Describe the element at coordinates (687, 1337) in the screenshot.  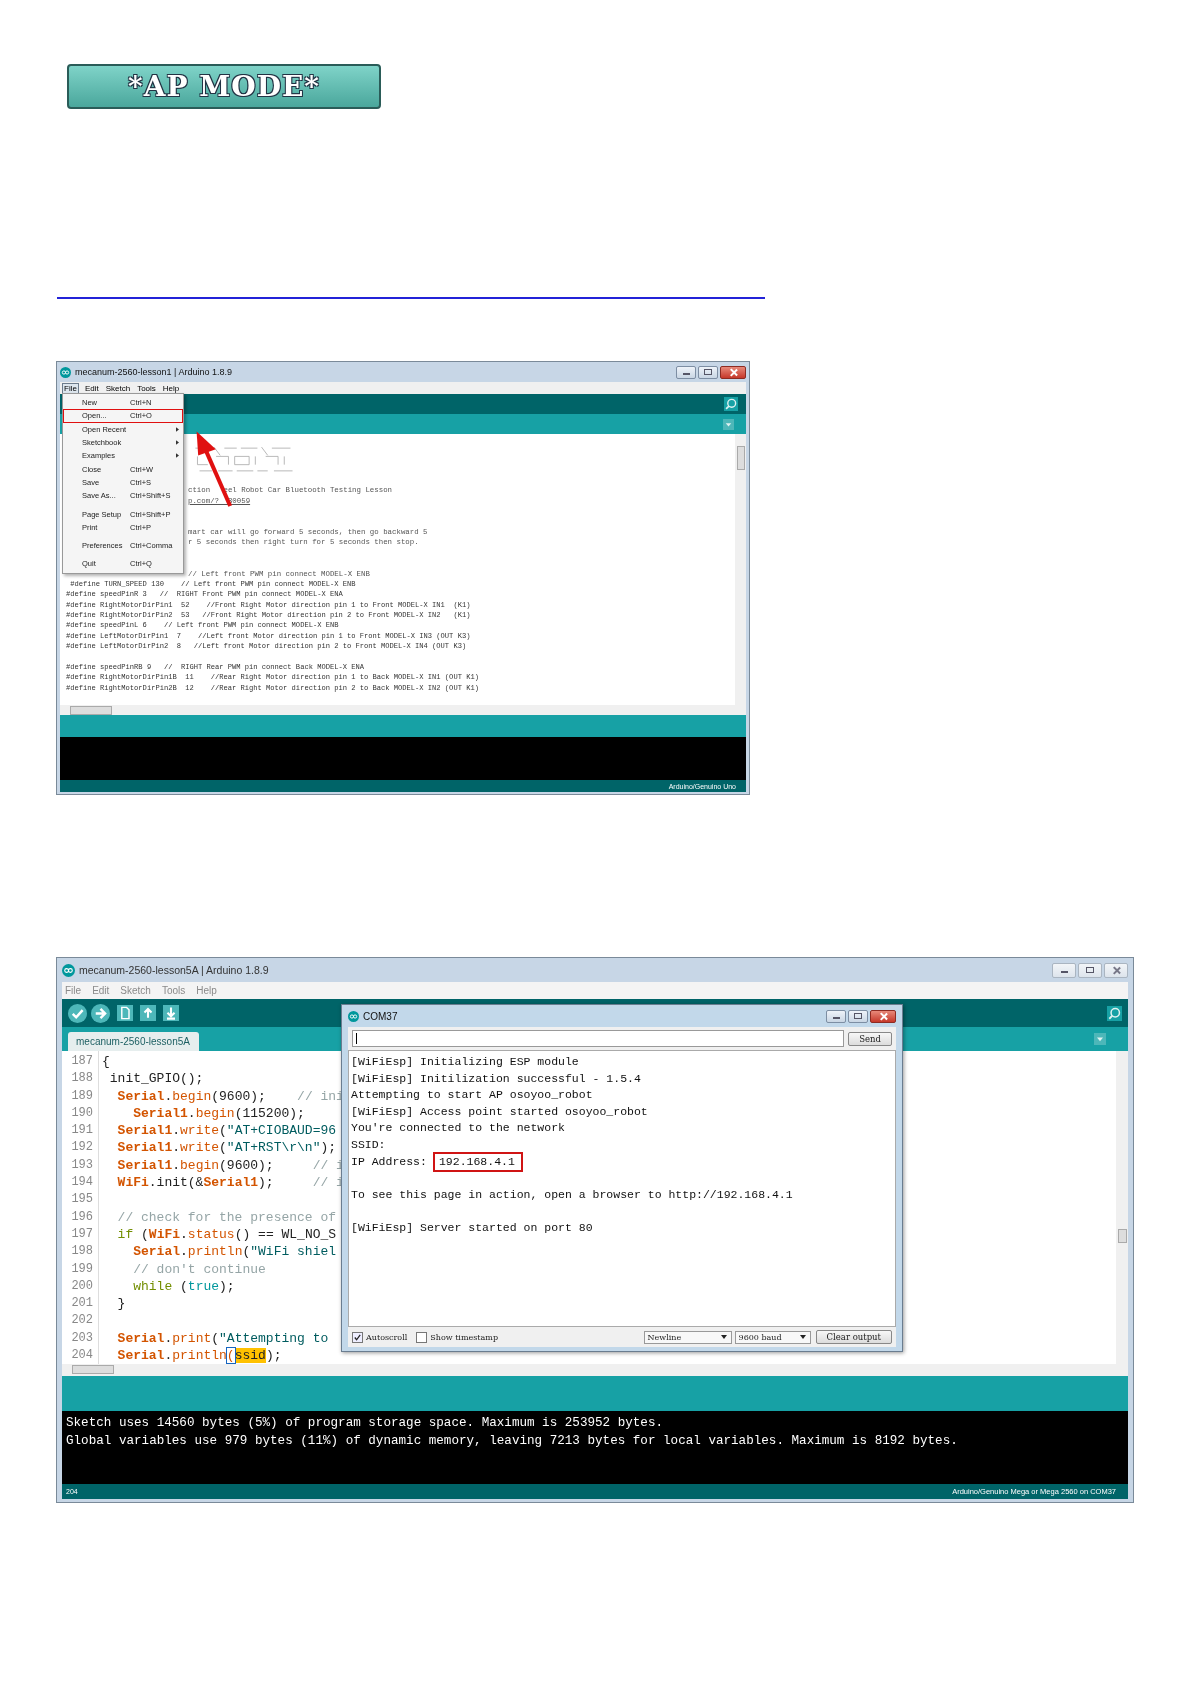
I see `line-ending-dropdown: Newline` at that location.